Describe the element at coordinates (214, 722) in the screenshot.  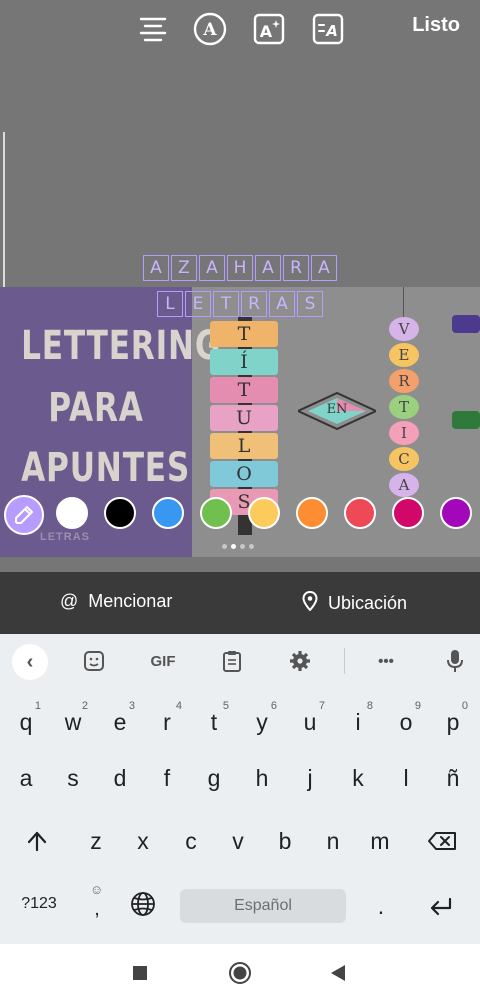
I see `key-t: t5` at that location.